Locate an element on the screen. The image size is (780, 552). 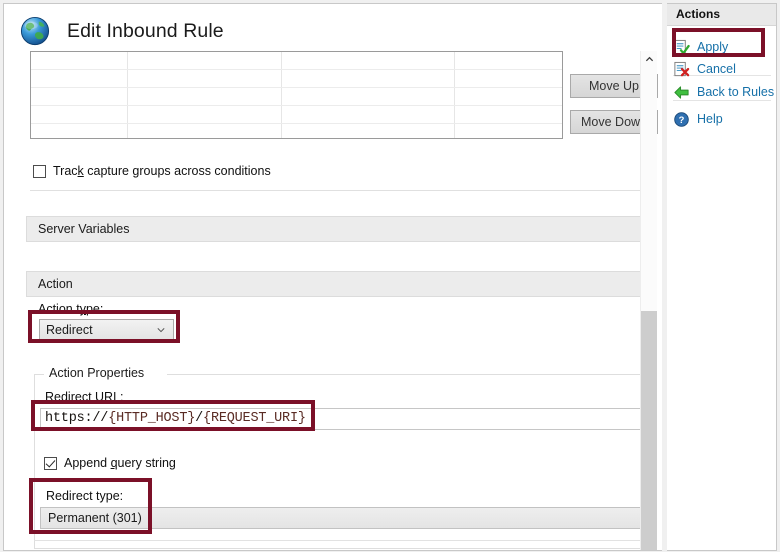
track-capture-groups-checkbox-row: Track capture groups across conditions is located at coordinates (152, 171).